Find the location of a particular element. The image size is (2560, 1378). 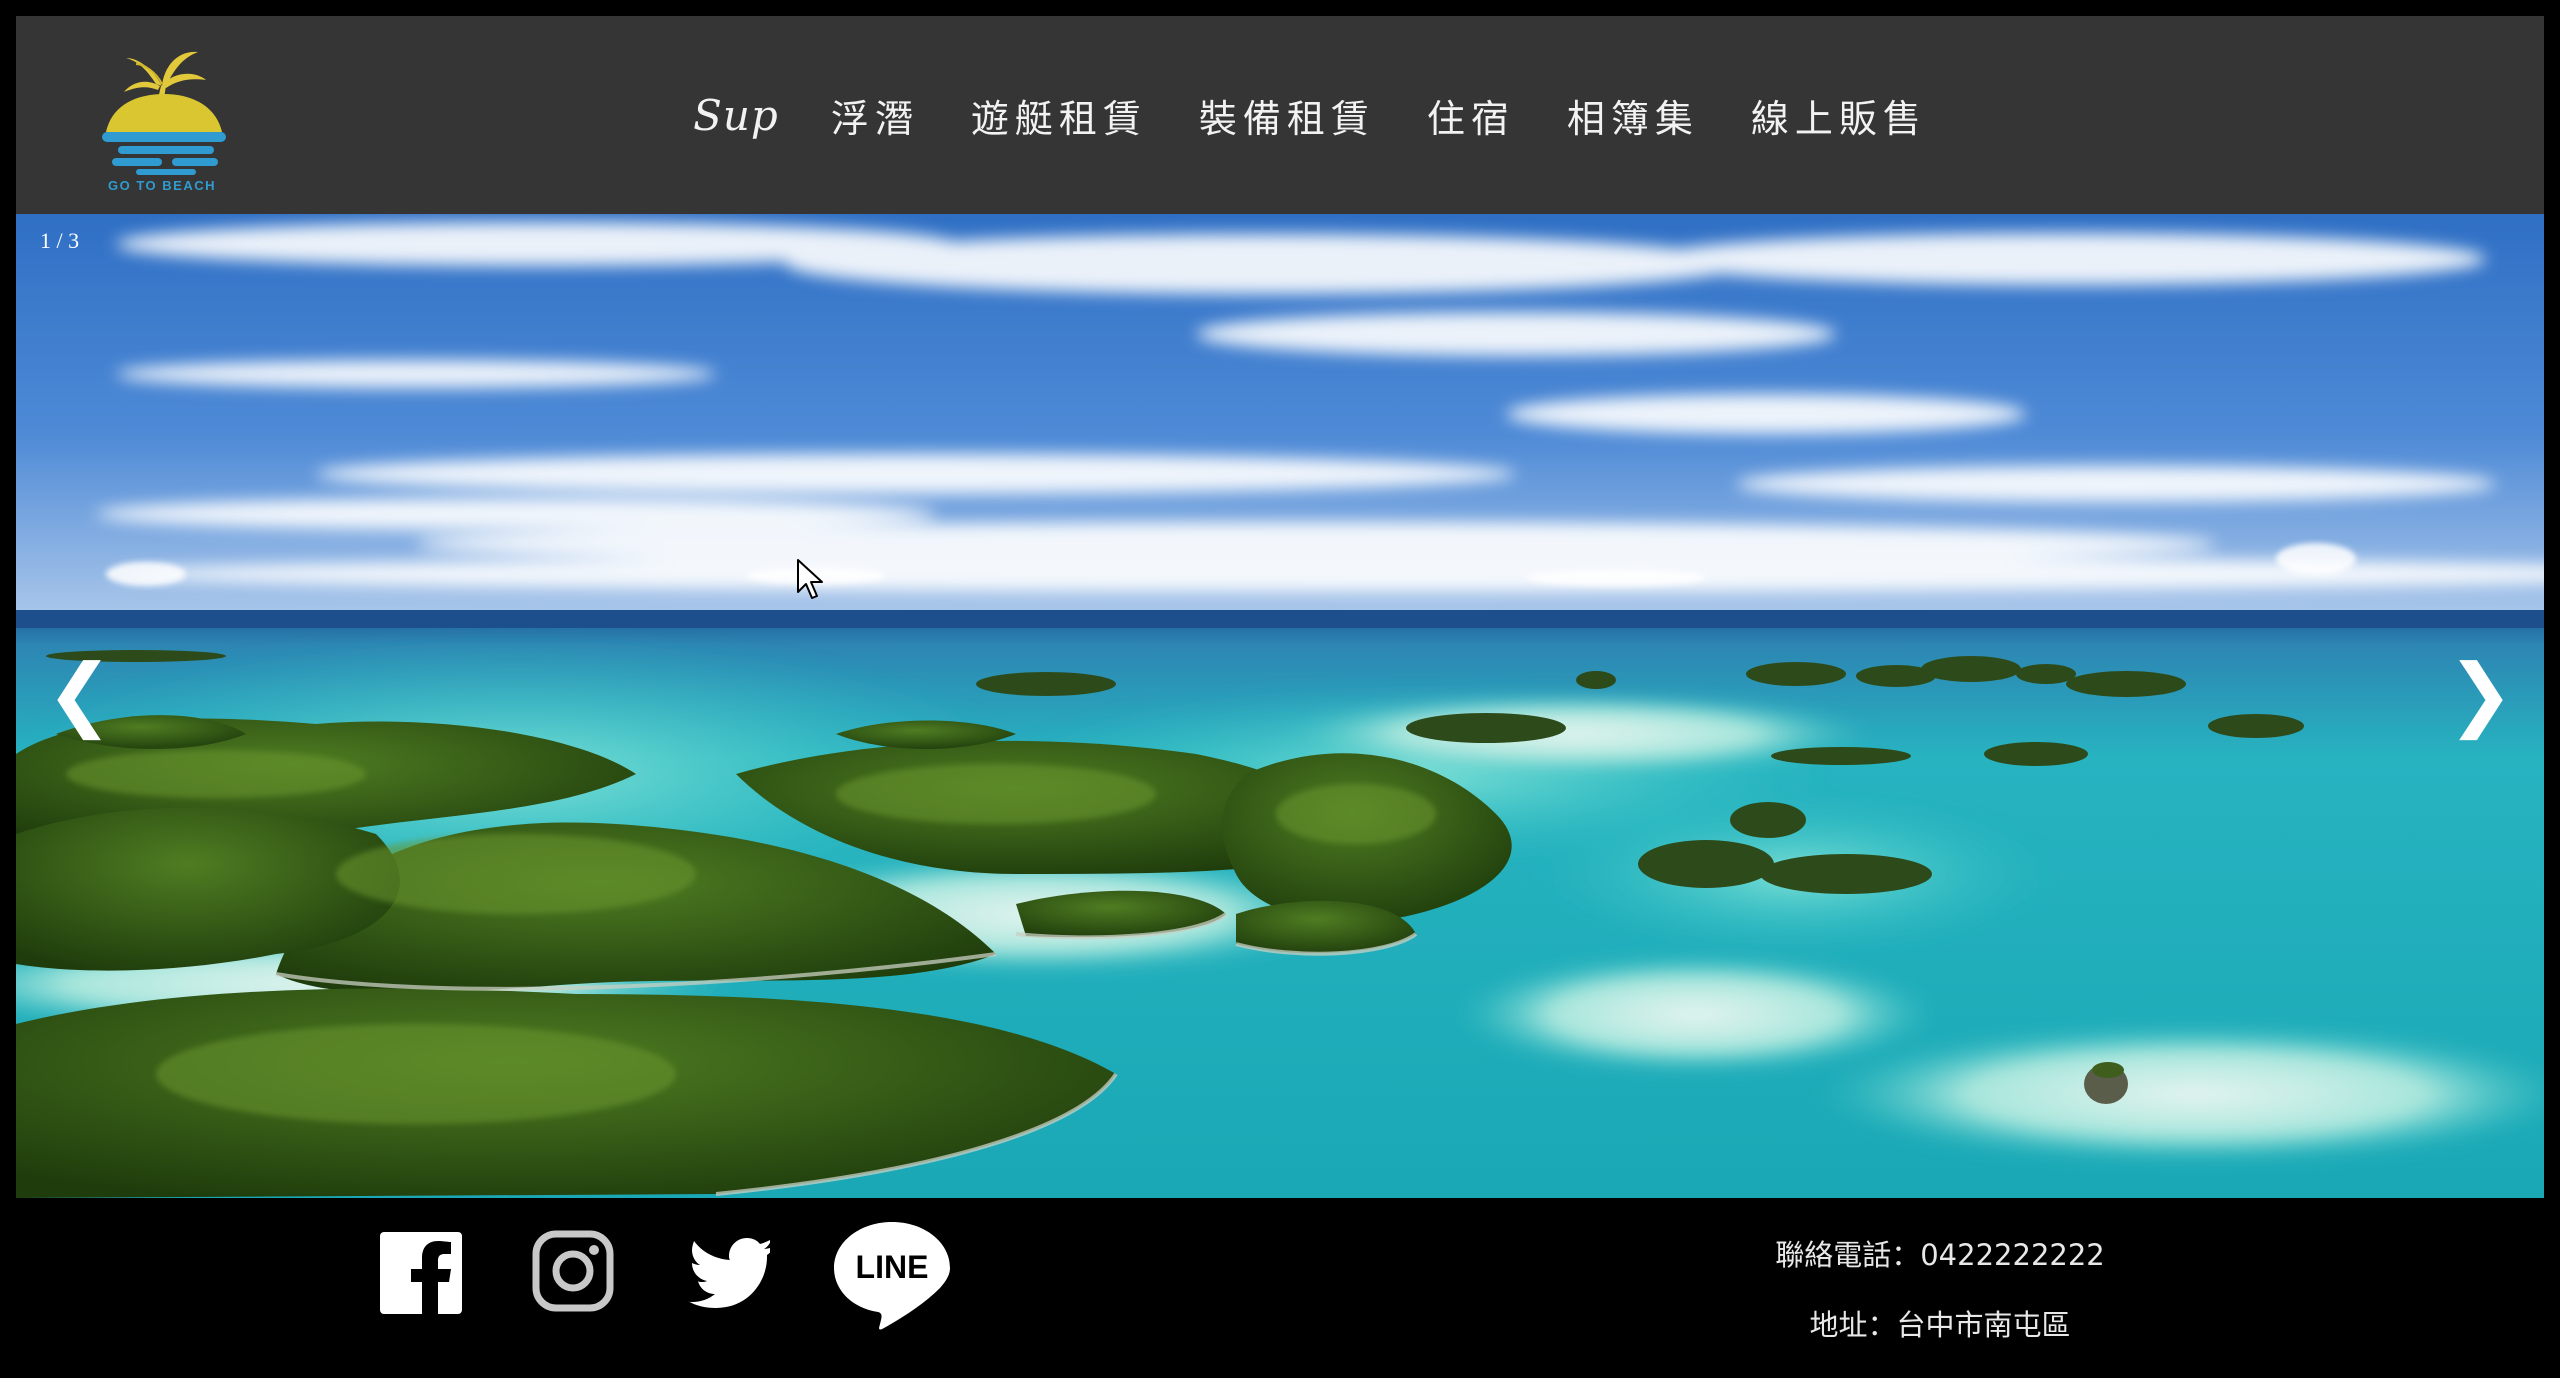

next-slide-arrow: ❯ is located at coordinates (2480, 694).